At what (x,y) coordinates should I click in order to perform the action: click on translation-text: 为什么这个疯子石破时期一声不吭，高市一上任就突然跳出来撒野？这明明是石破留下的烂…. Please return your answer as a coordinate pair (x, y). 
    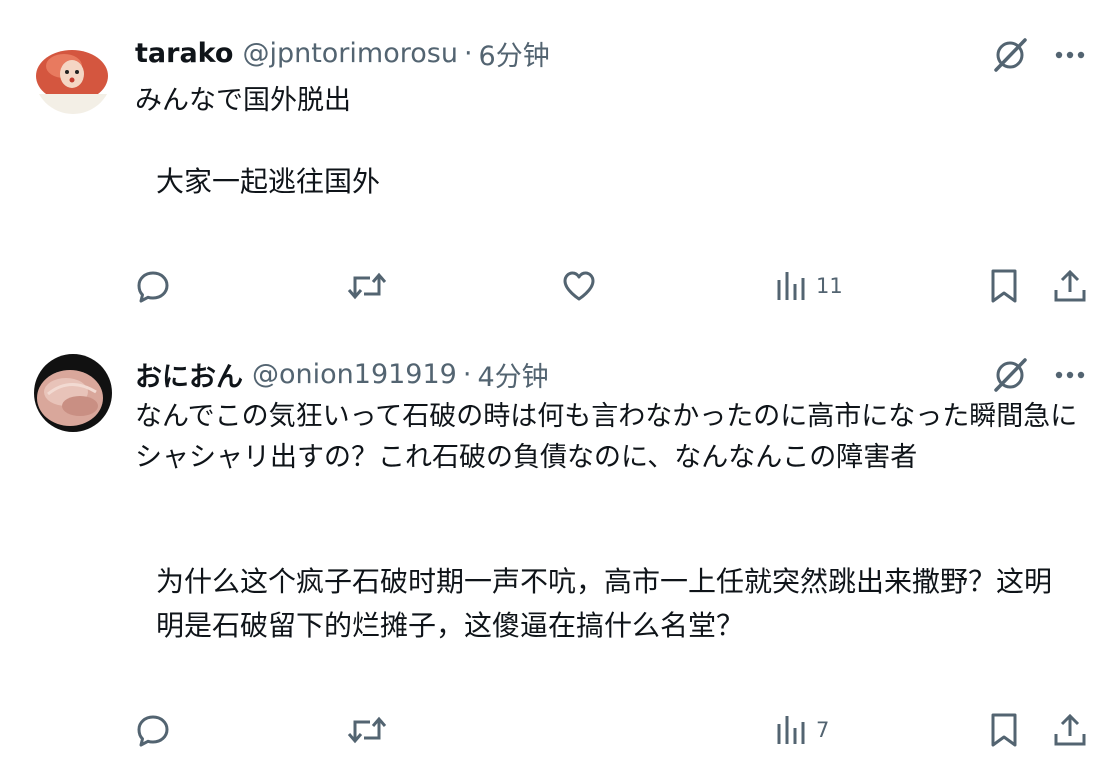
    Looking at the image, I should click on (604, 603).